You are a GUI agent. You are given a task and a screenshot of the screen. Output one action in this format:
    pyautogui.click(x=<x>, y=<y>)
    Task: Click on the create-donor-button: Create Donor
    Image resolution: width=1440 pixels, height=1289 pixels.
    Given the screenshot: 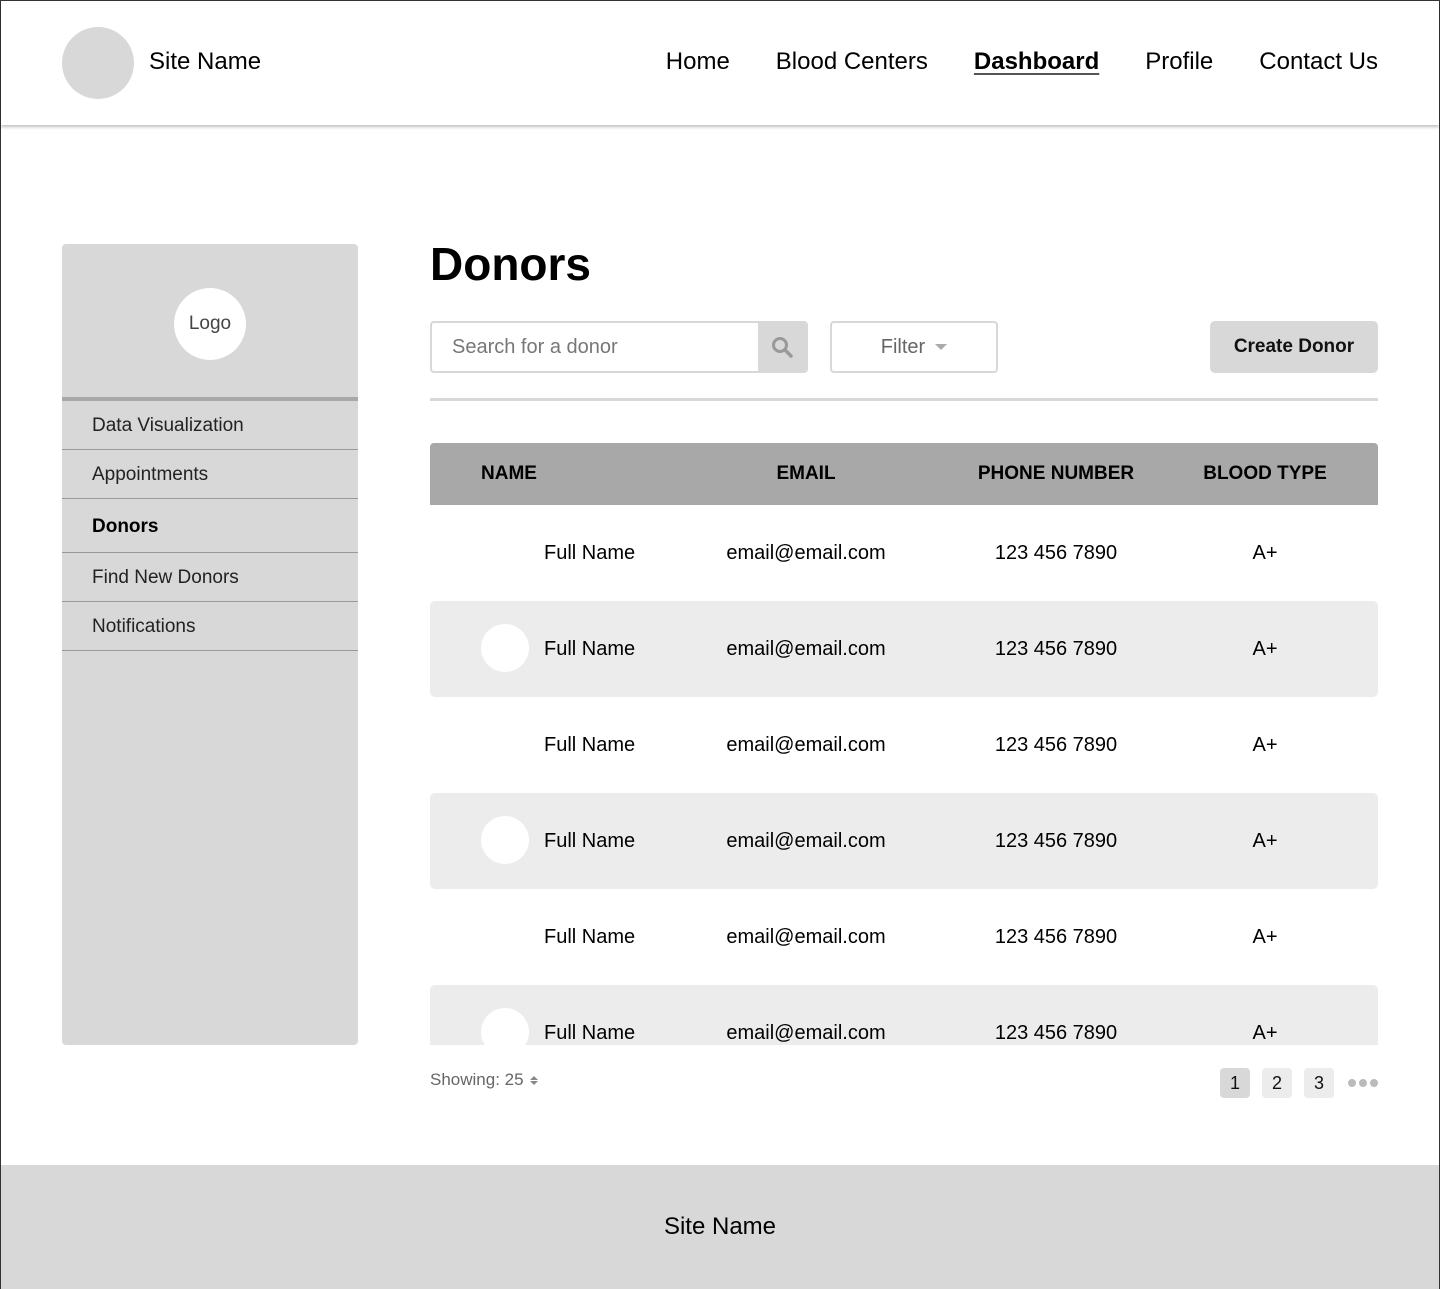 What is the action you would take?
    pyautogui.click(x=1294, y=347)
    